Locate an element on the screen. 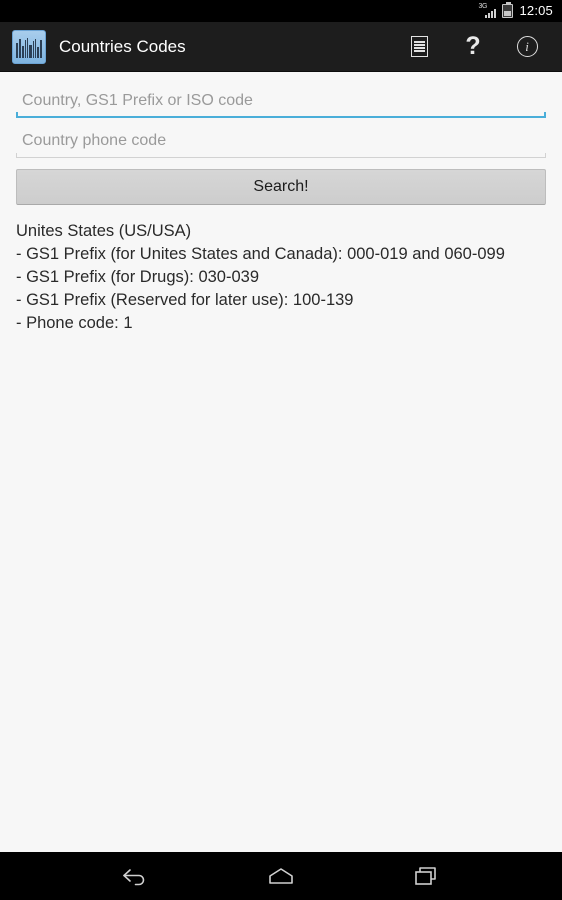 The image size is (562, 900). home-button is located at coordinates (281, 876).